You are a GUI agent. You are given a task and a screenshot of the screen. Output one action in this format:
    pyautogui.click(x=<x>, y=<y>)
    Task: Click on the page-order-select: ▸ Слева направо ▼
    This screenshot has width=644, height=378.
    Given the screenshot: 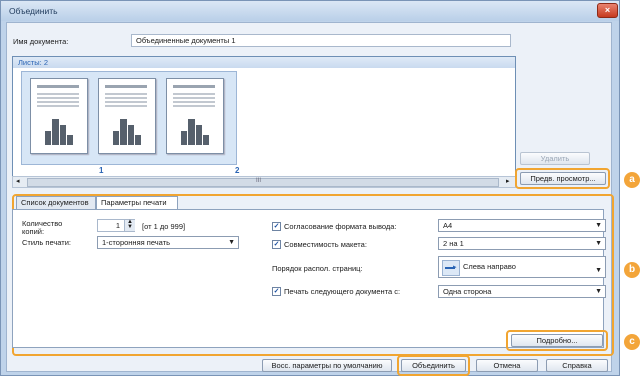 What is the action you would take?
    pyautogui.click(x=522, y=267)
    